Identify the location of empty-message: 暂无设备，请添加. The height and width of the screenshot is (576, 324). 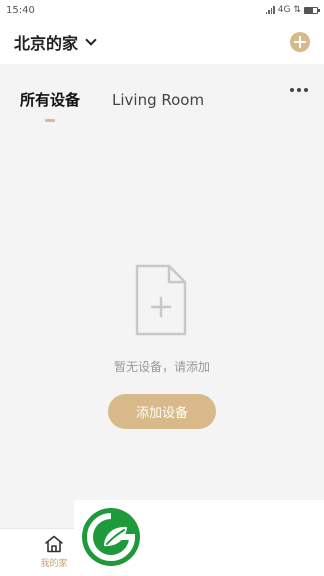
(161, 367).